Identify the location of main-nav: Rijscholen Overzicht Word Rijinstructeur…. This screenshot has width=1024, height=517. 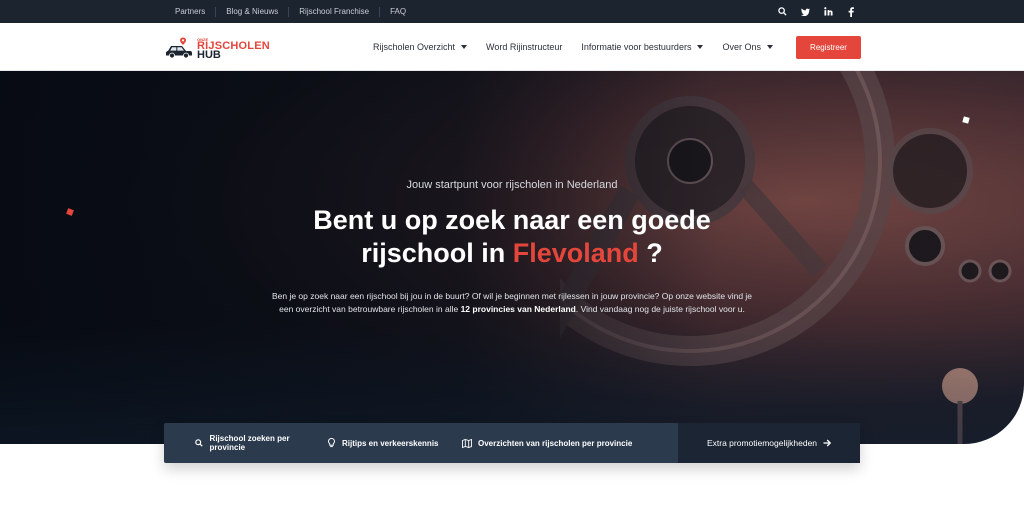
(582, 47).